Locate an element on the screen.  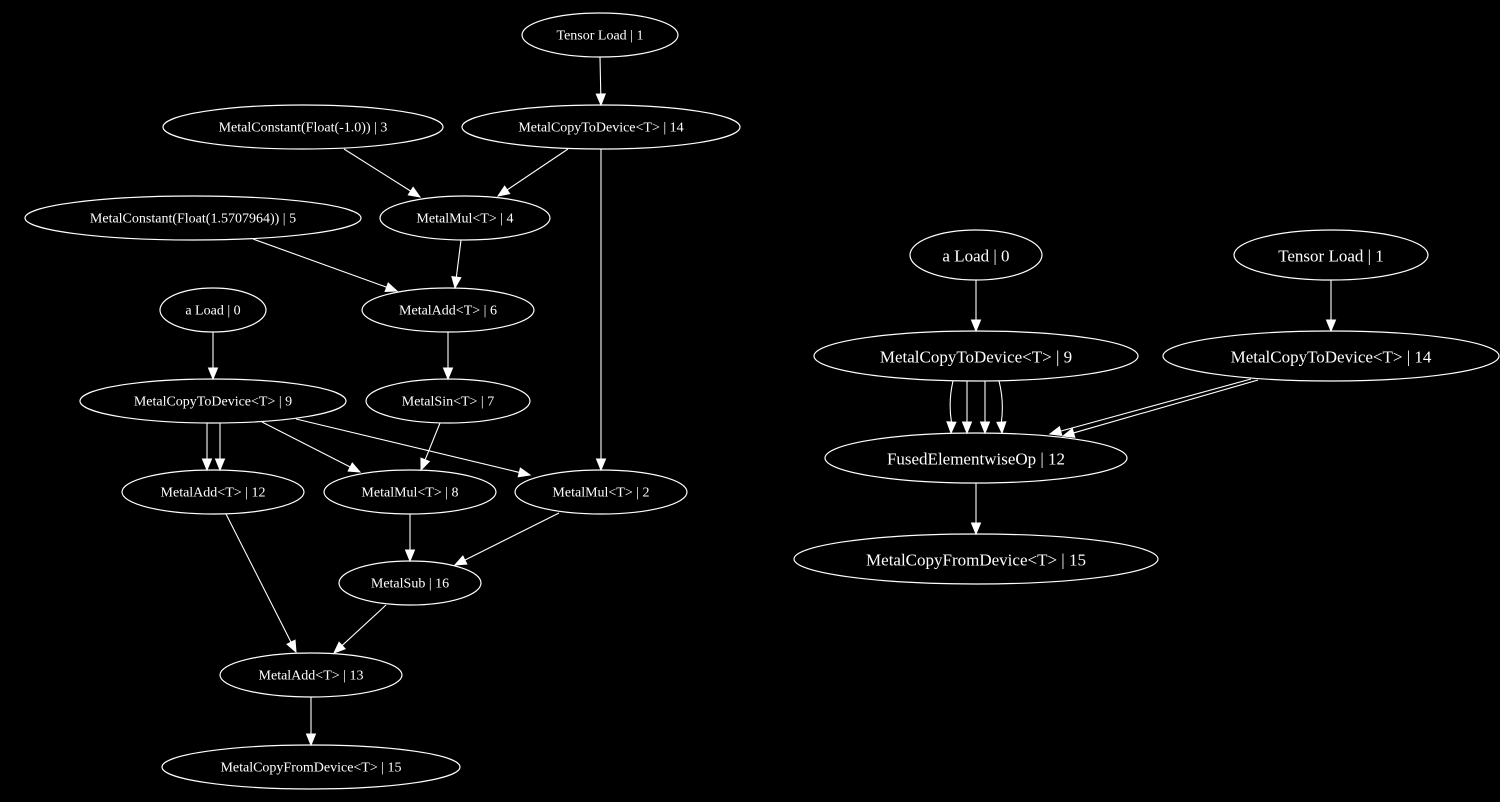
node-metalsub-16: MetalSub | 16 is located at coordinates (410, 583).